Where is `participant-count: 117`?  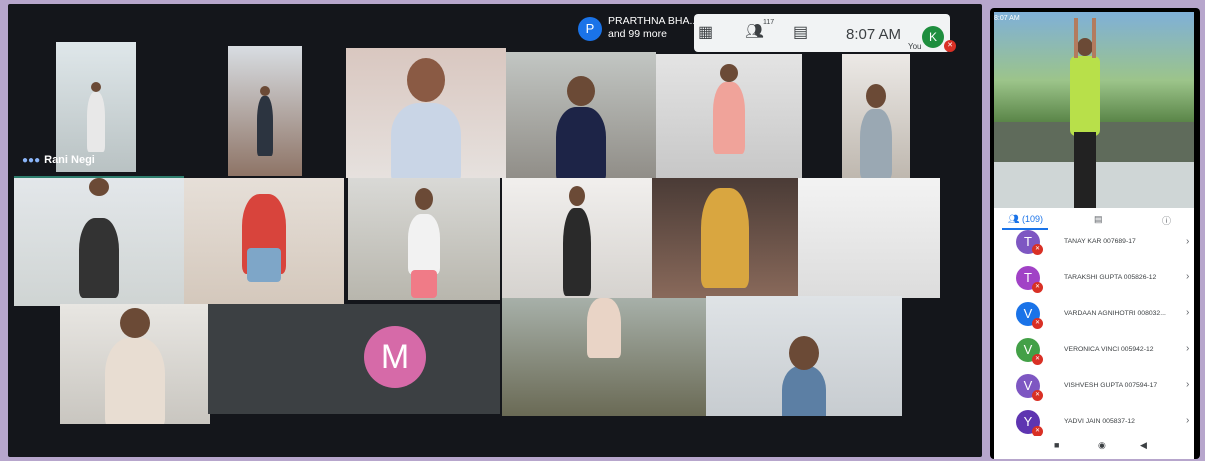 participant-count: 117 is located at coordinates (769, 22).